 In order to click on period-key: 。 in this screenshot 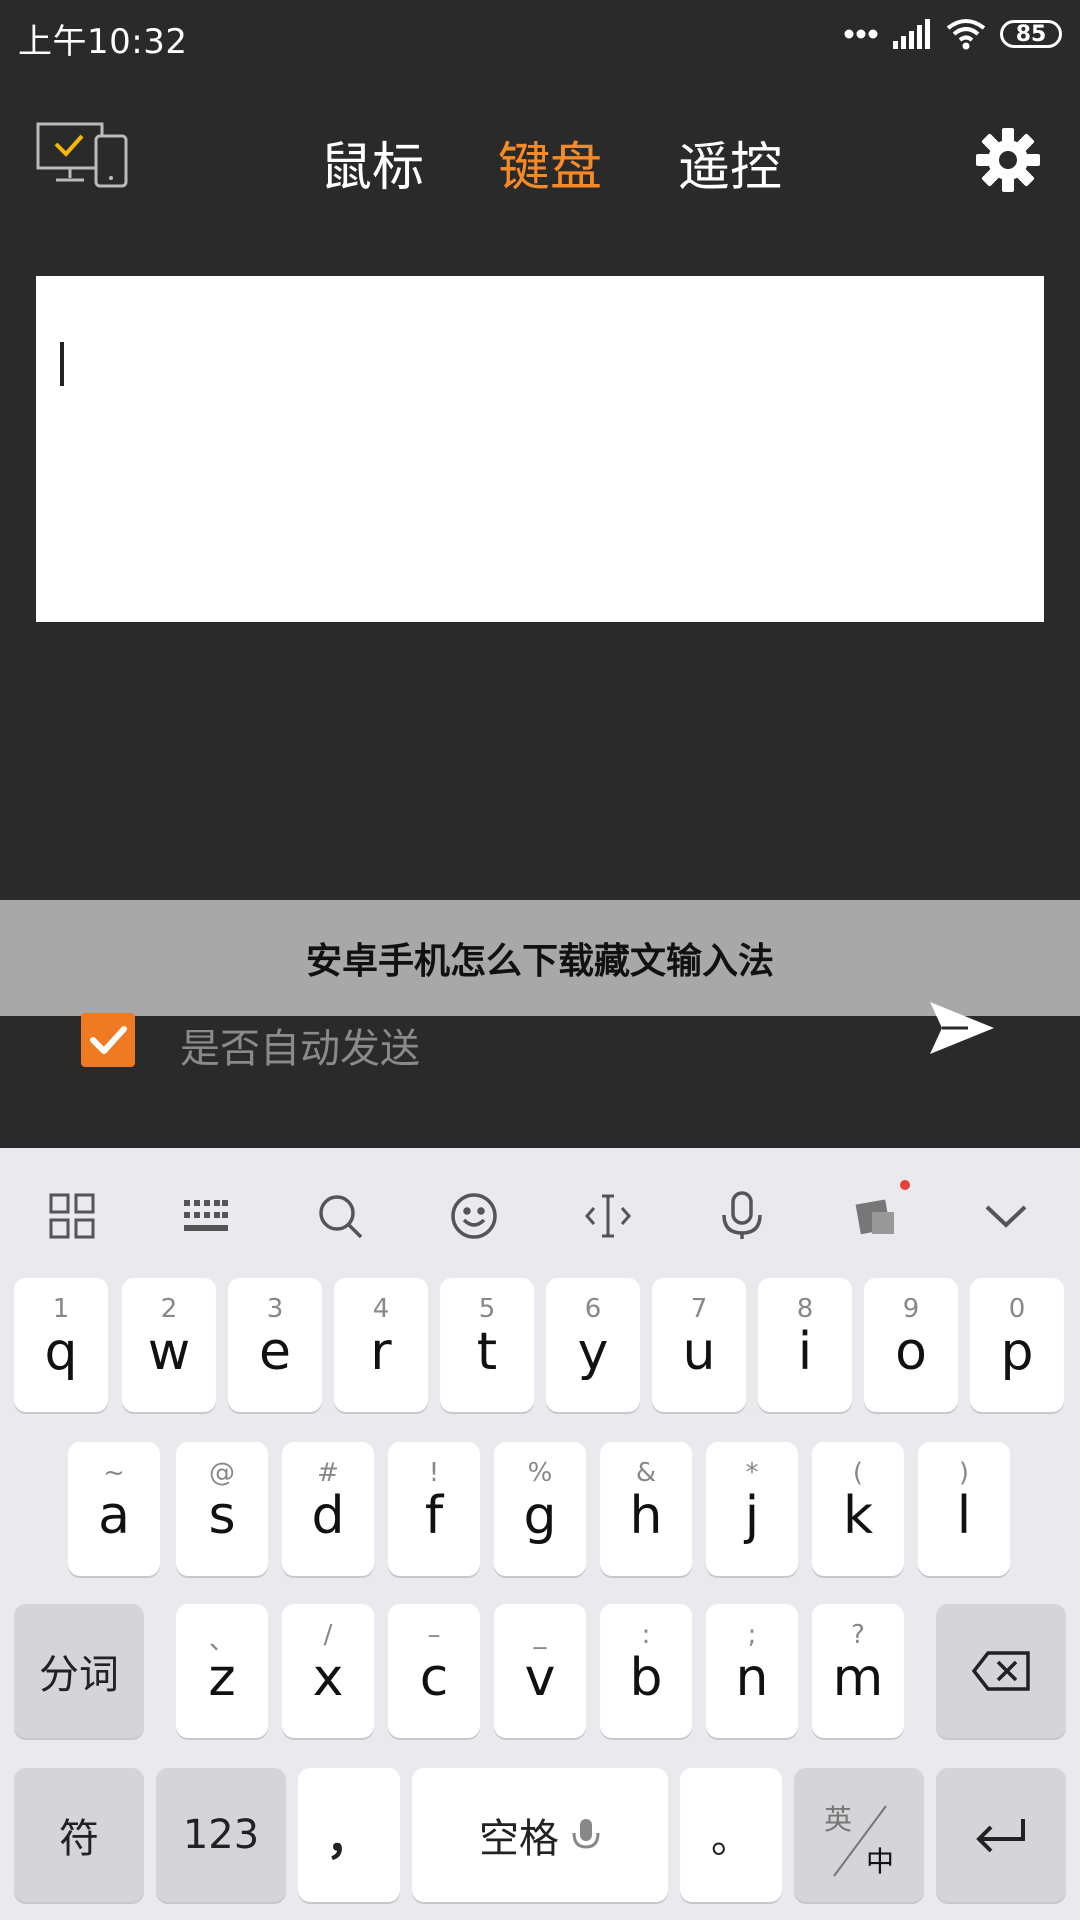, I will do `click(731, 1835)`.